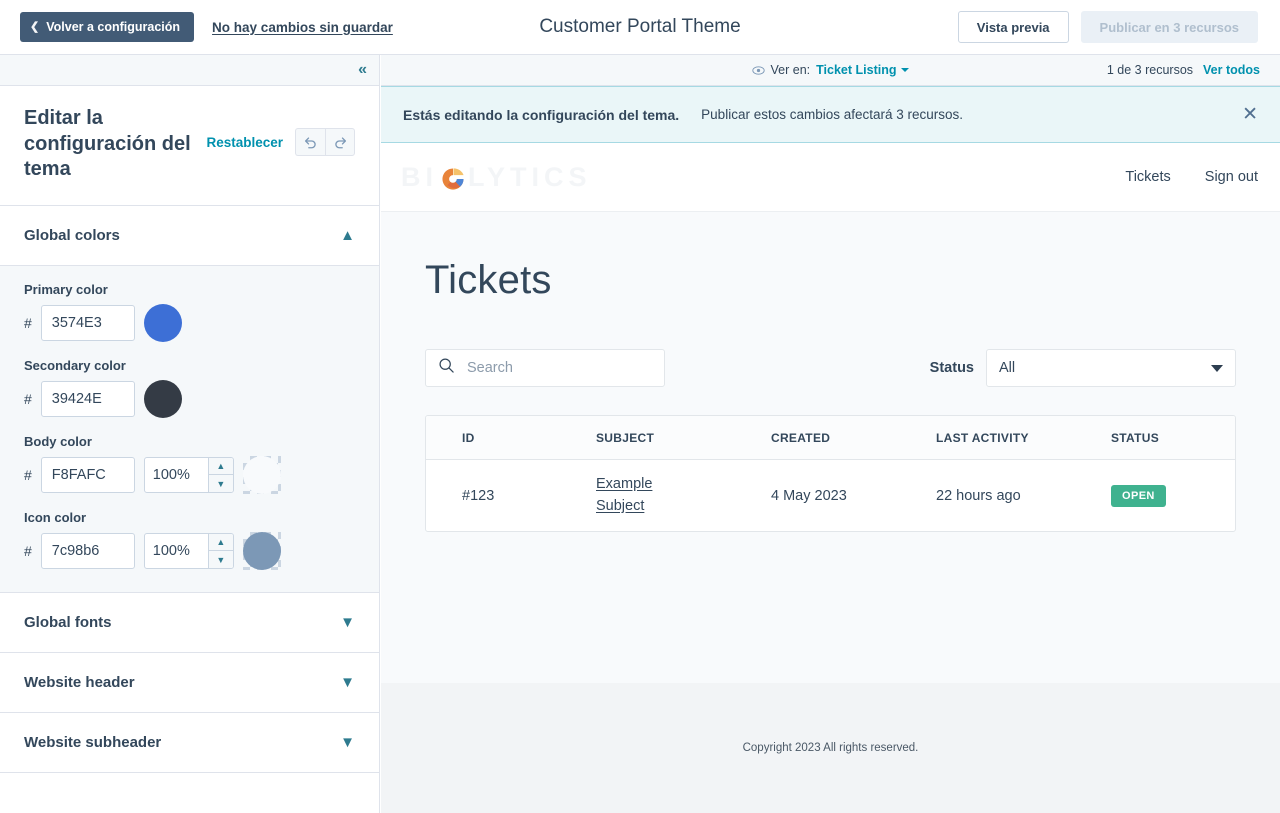 This screenshot has width=1280, height=813. Describe the element at coordinates (1231, 70) in the screenshot. I see `see-all-link: Ver todos` at that location.